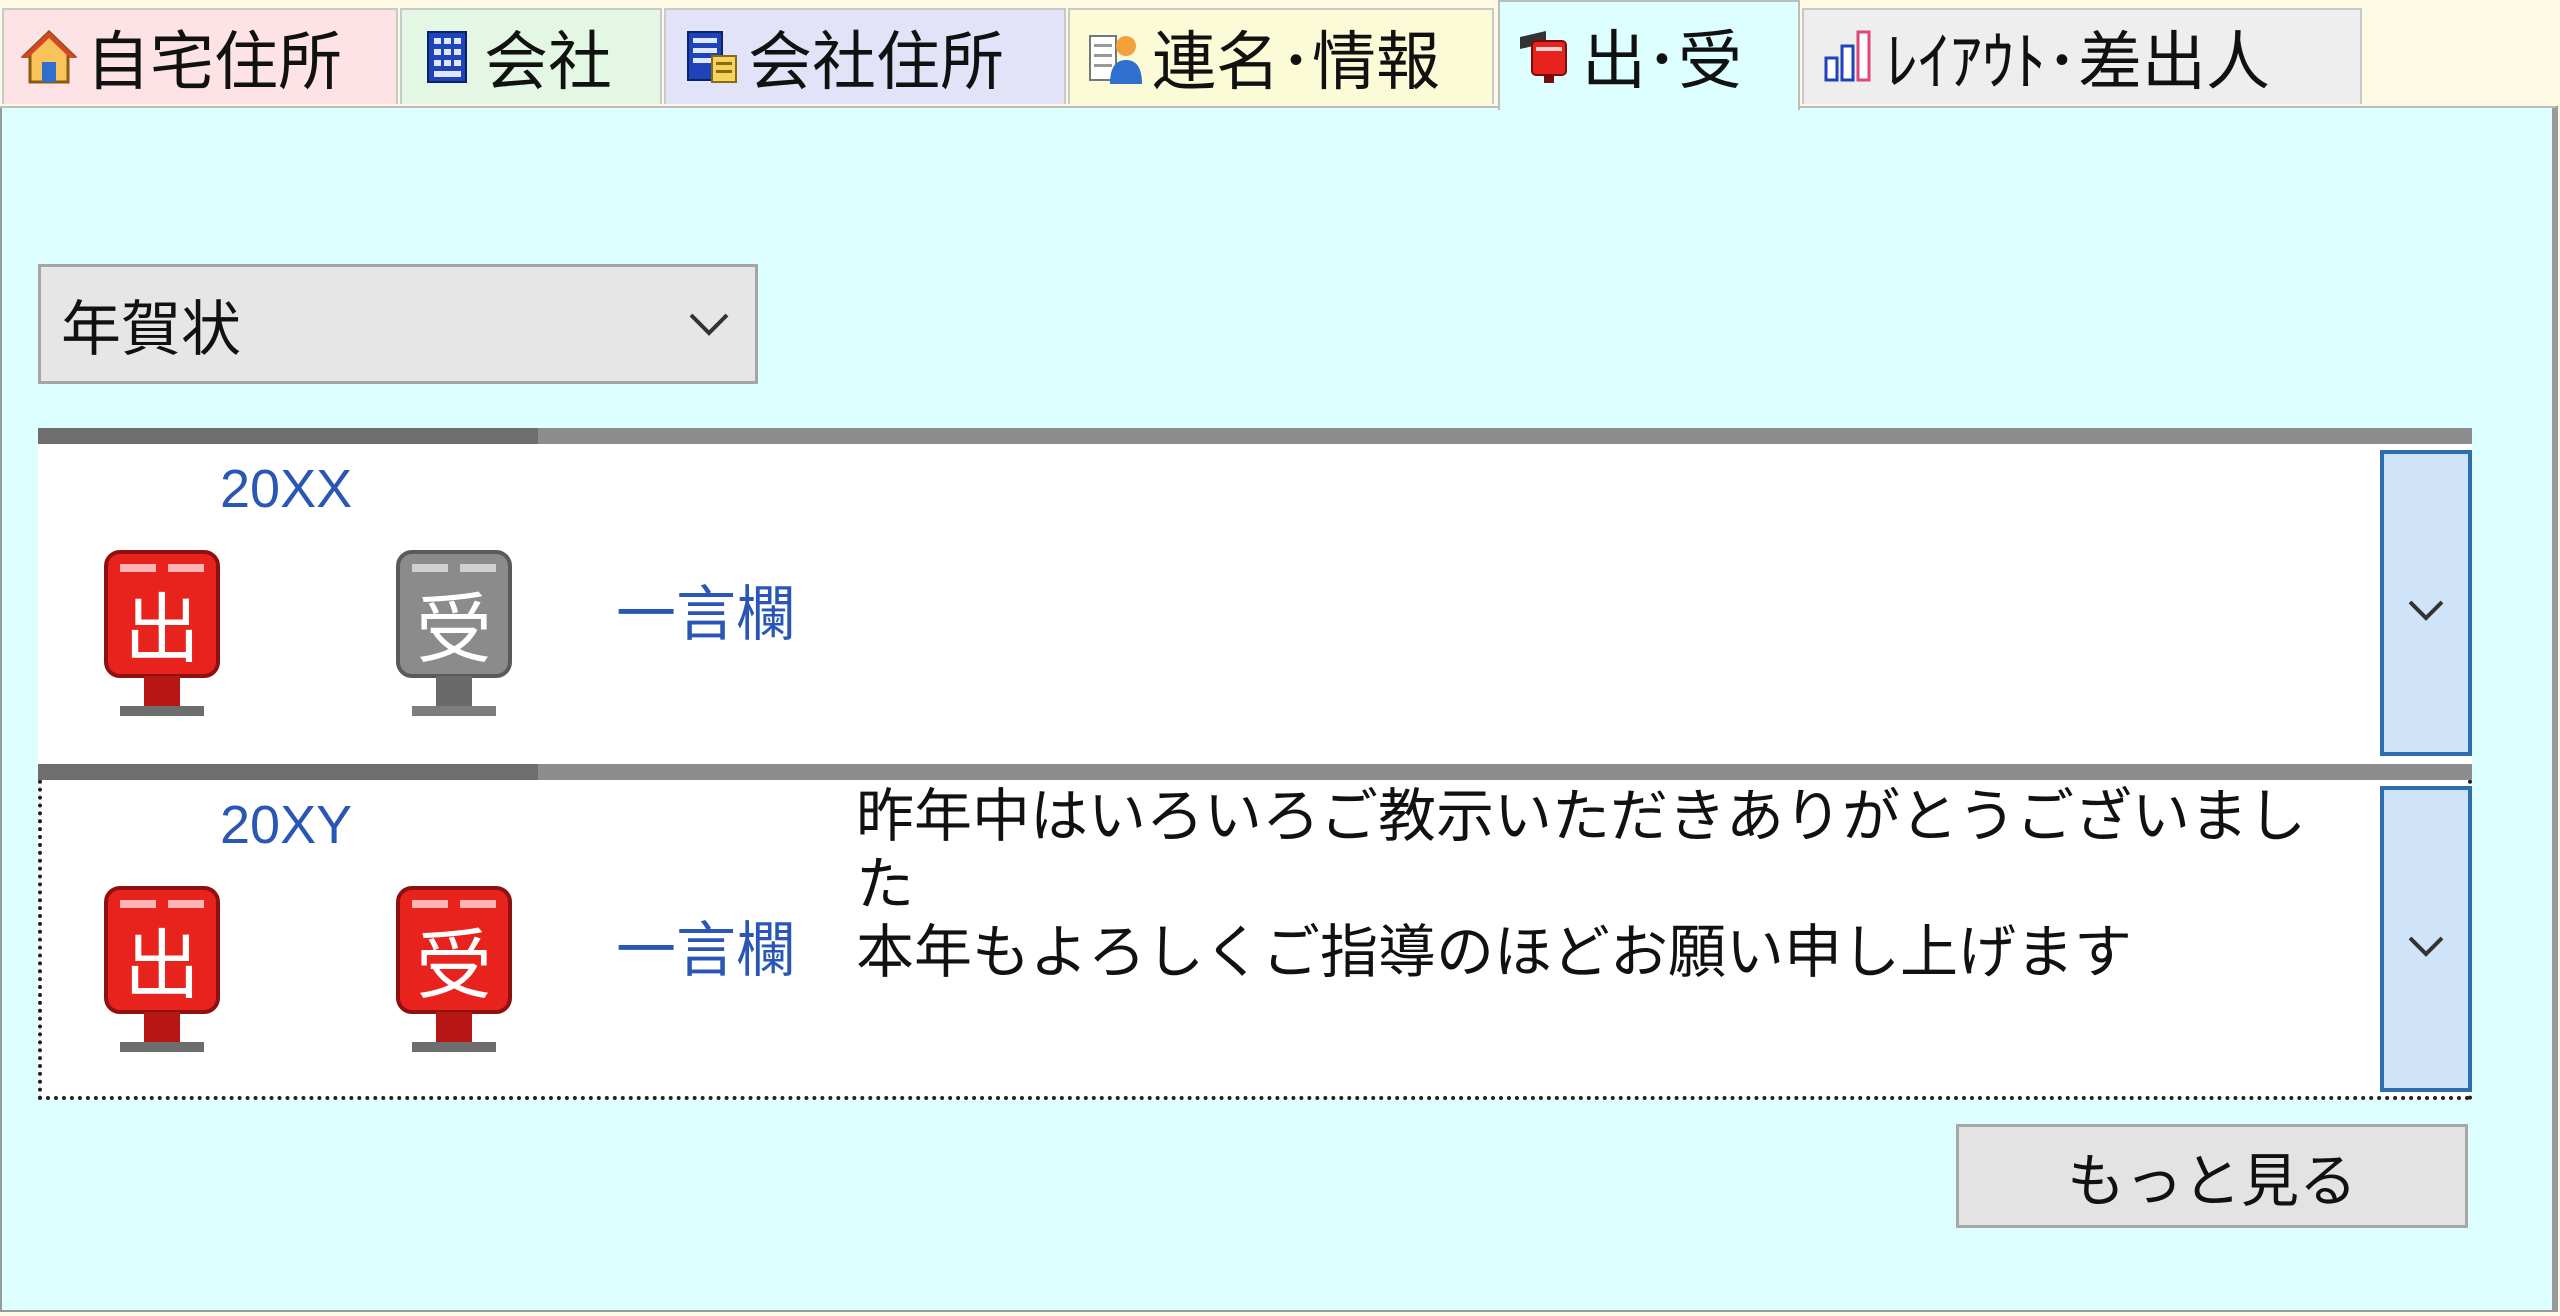  I want to click on person-info-icon, so click(1115, 59).